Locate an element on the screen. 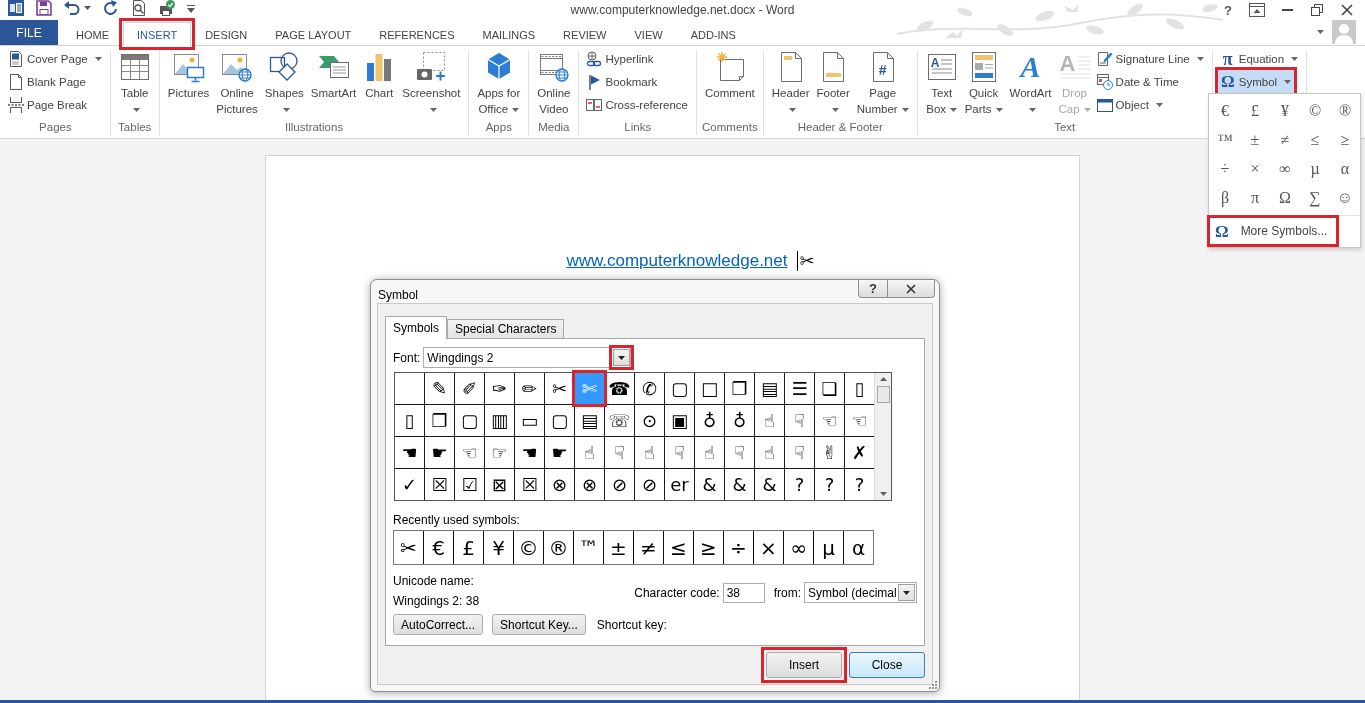 The image size is (1365, 703). symbol-menu-item: ≤ is located at coordinates (1315, 139).